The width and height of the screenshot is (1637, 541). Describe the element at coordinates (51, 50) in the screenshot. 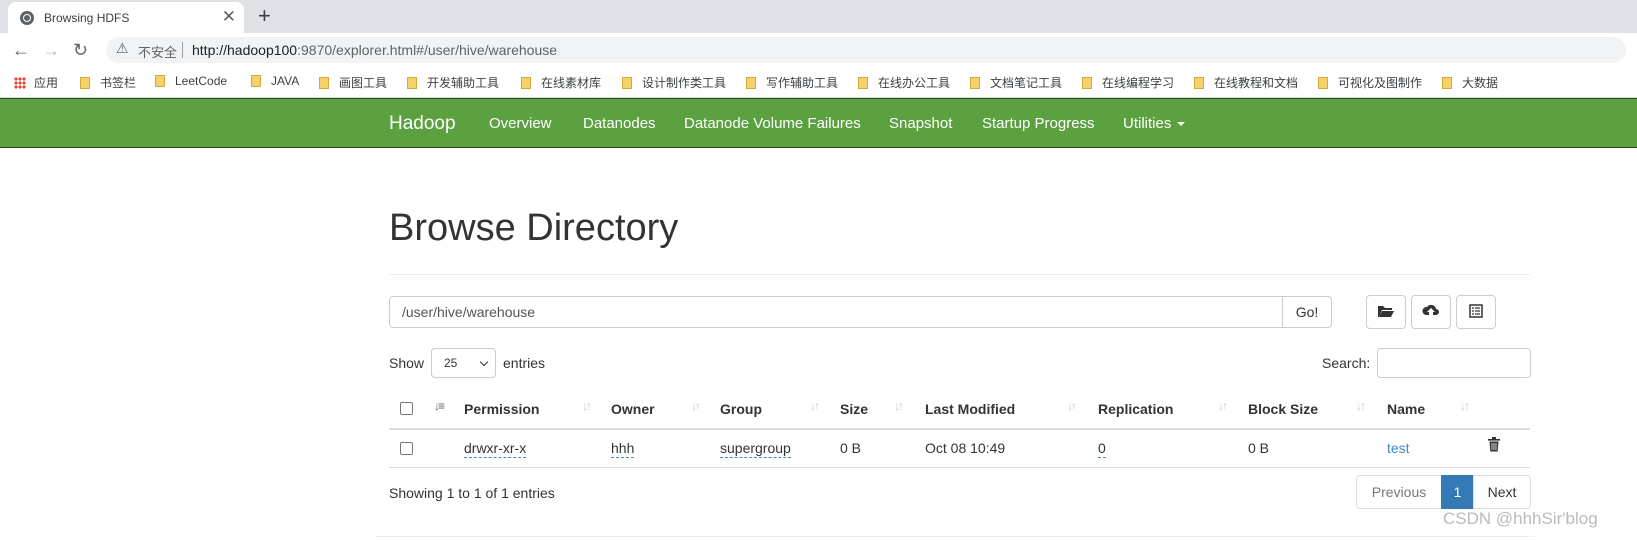

I see `forward-arrow-icon: →` at that location.